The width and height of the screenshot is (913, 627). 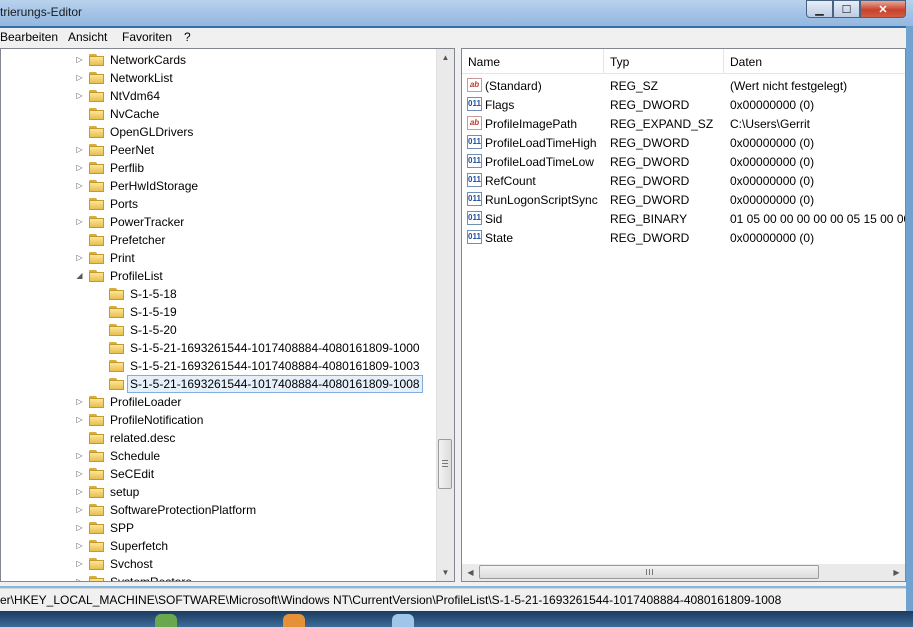 What do you see at coordinates (220, 294) in the screenshot?
I see `tree-item: S-1-5-18` at bounding box center [220, 294].